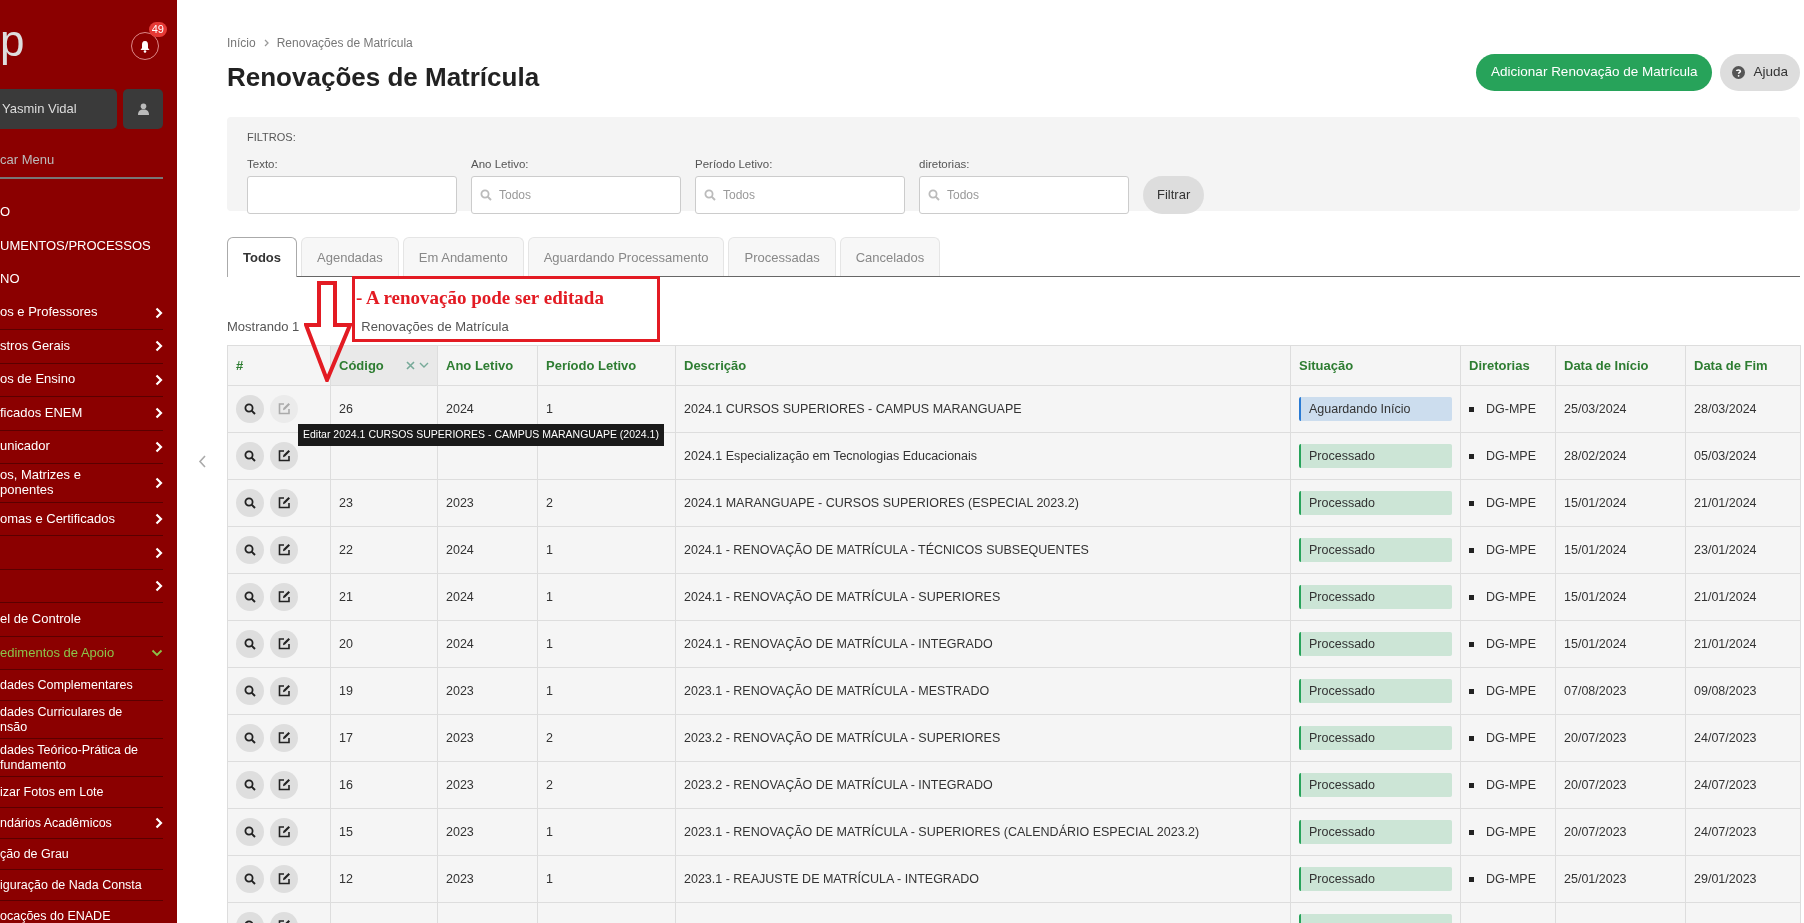 This screenshot has width=1804, height=923. What do you see at coordinates (1595, 878) in the screenshot?
I see `table-cell: 25/01/2023` at bounding box center [1595, 878].